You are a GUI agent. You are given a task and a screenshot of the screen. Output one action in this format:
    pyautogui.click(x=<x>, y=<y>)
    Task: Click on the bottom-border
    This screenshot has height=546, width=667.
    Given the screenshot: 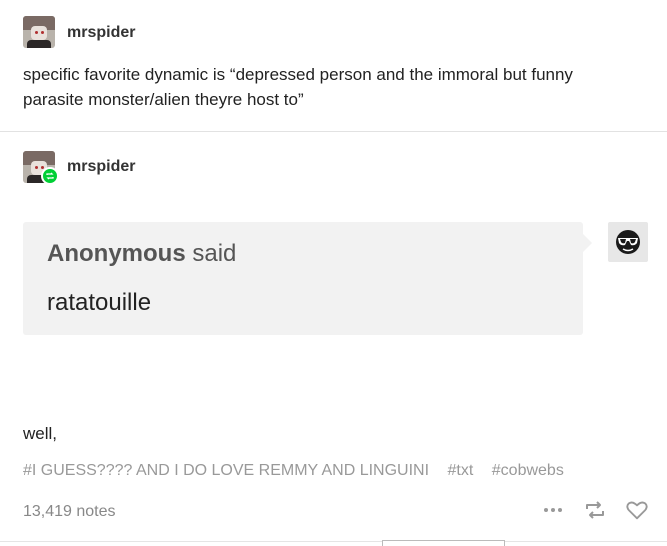 What is the action you would take?
    pyautogui.click(x=333, y=541)
    